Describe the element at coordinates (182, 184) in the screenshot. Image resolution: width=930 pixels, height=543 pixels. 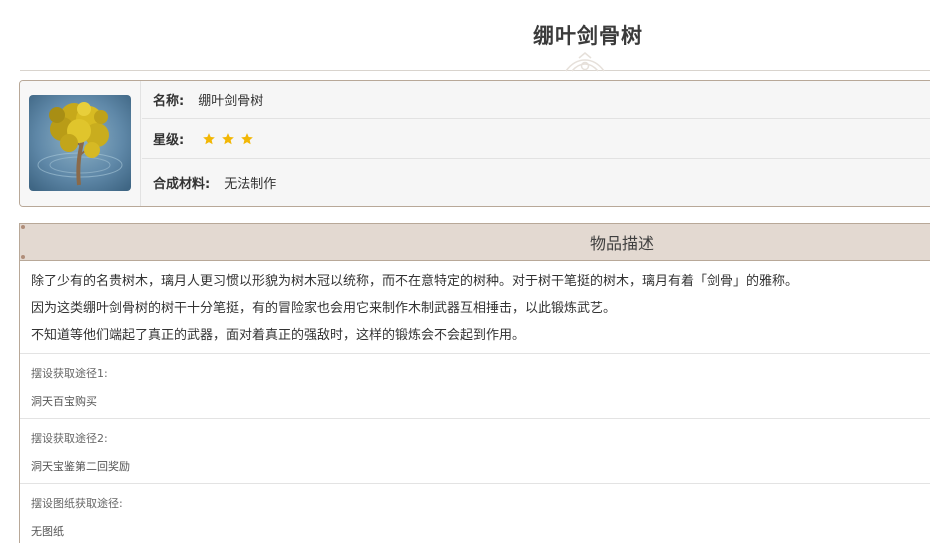
I see `material-label: 合成材料:` at that location.